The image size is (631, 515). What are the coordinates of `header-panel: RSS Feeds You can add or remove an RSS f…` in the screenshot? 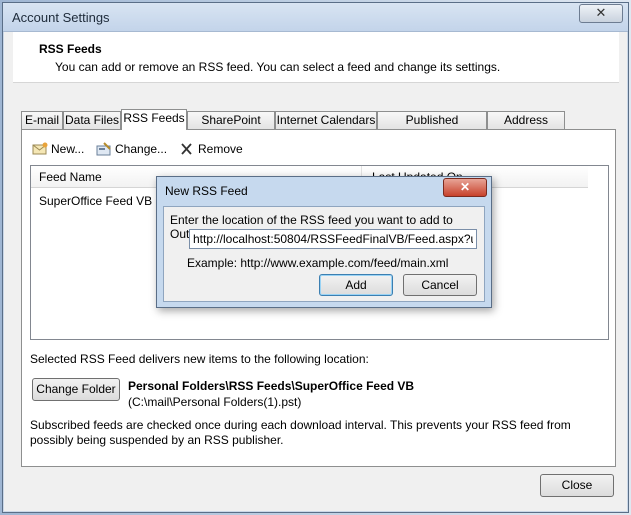 It's located at (316, 57).